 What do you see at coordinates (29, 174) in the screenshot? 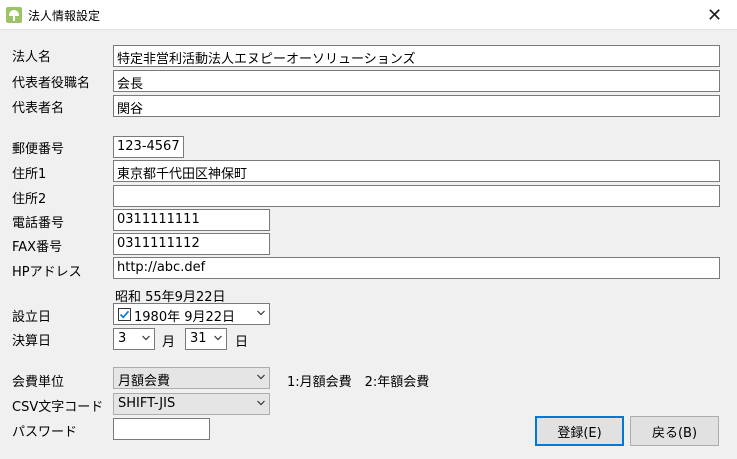
I see `address1-label: 住所1` at bounding box center [29, 174].